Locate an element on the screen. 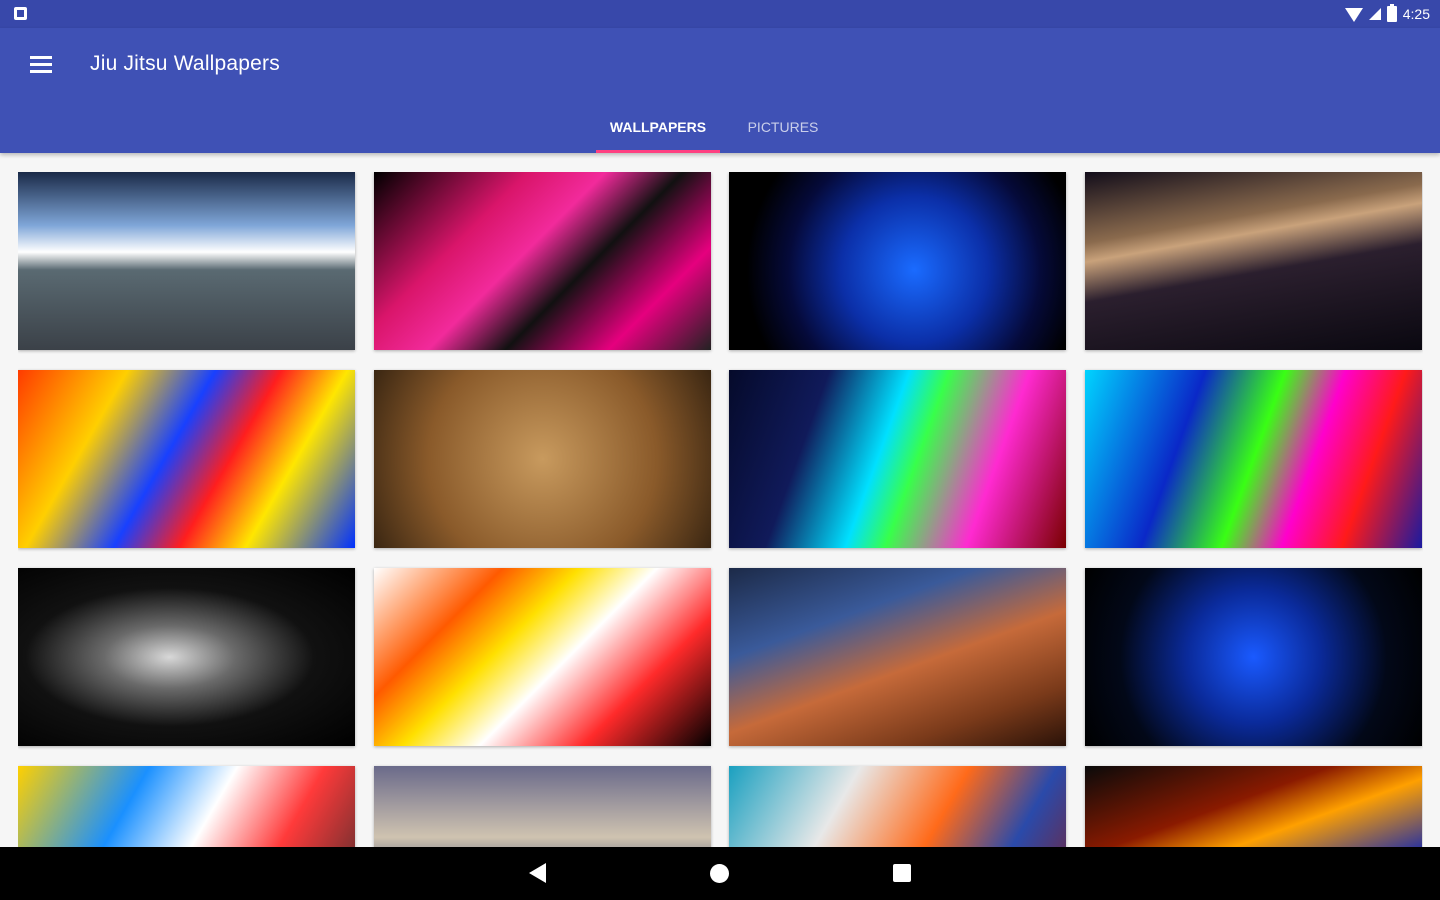 This screenshot has height=900, width=1440. notification-icon is located at coordinates (20, 13).